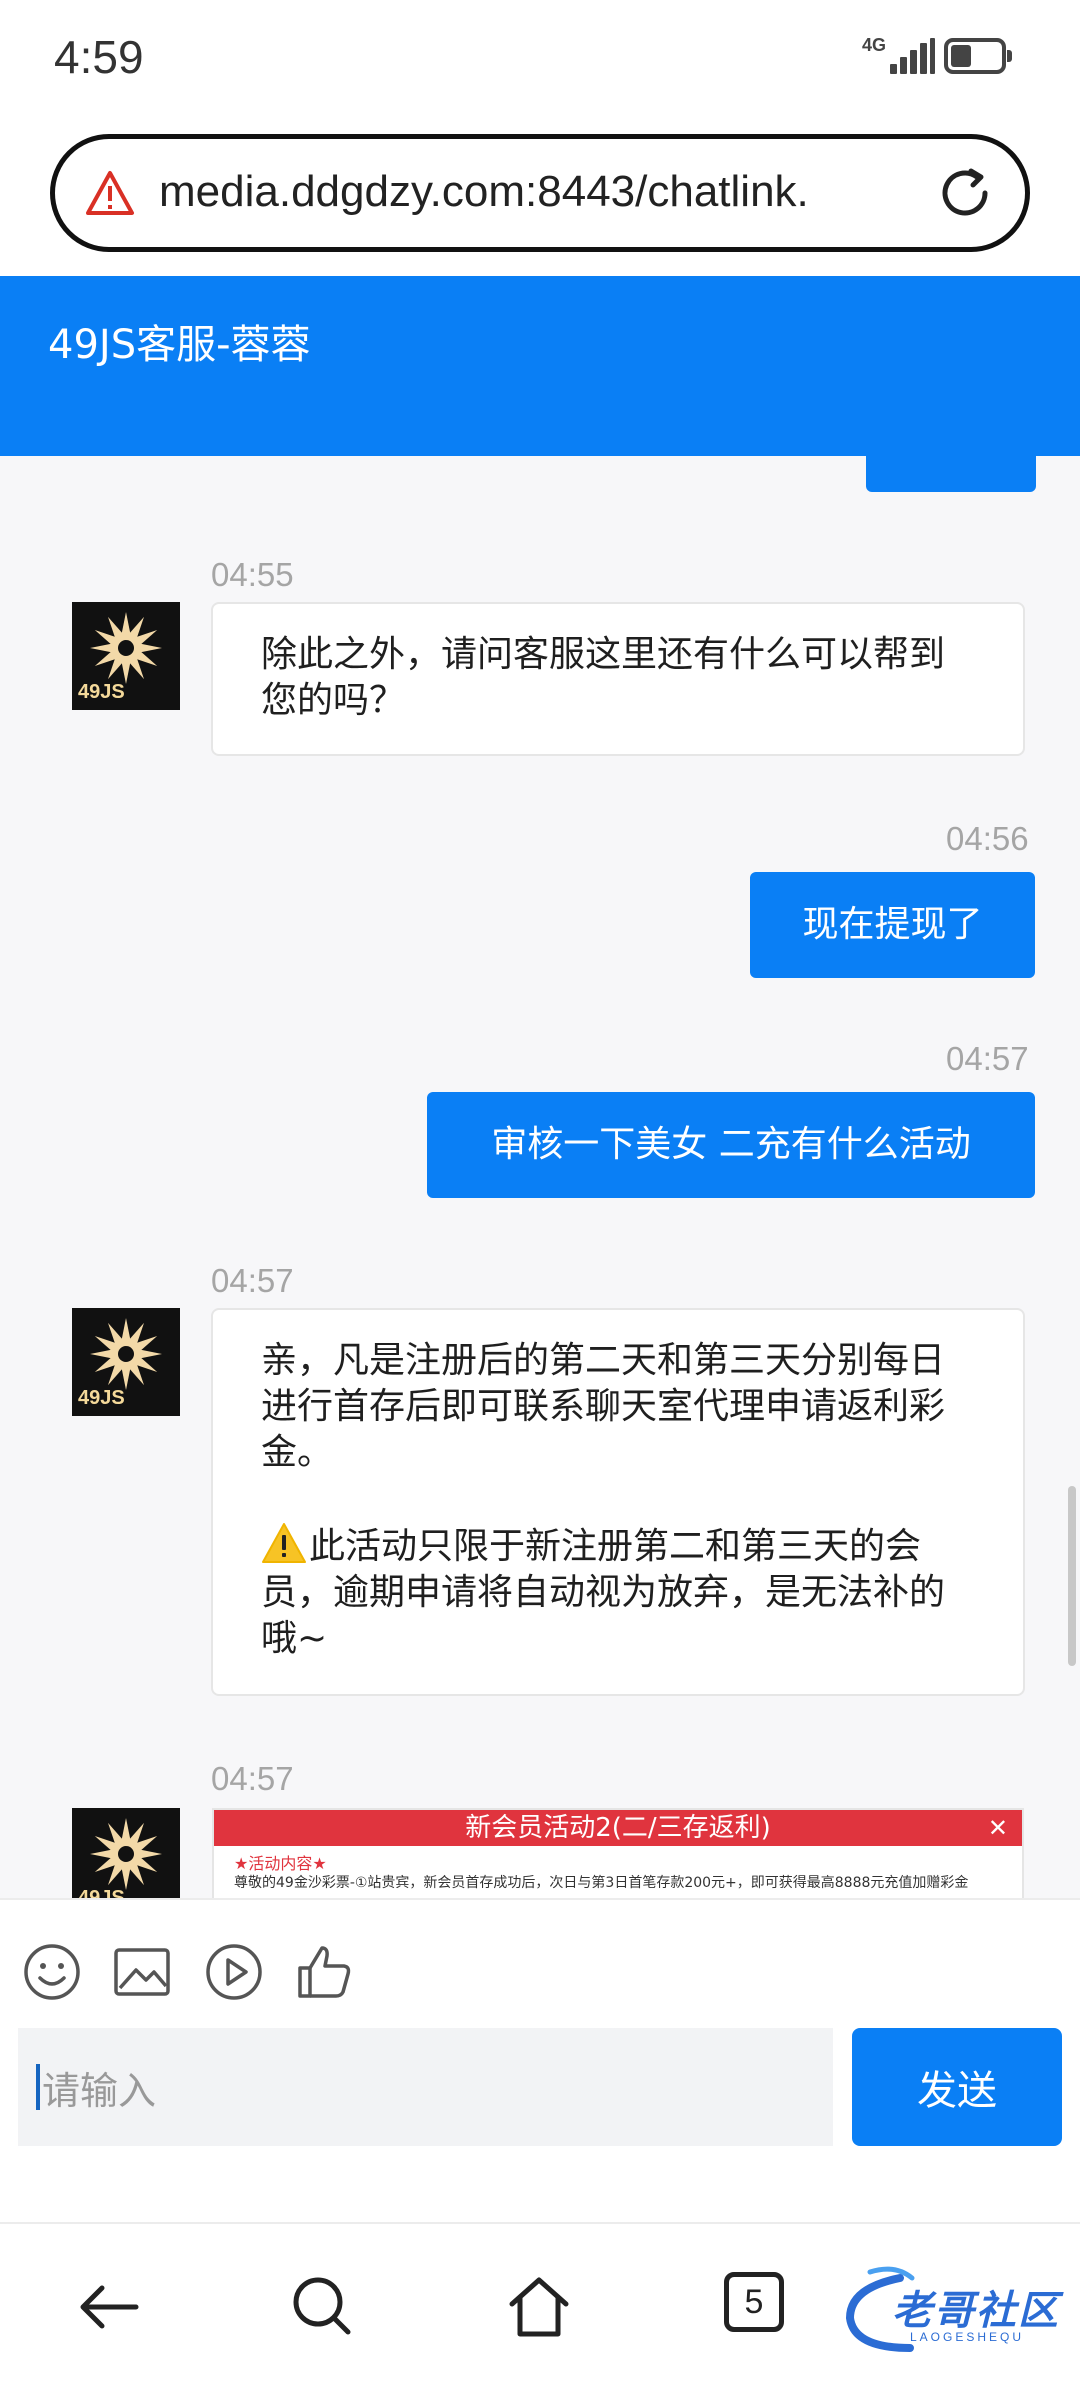 The height and width of the screenshot is (2388, 1080). I want to click on scrollbar-thumb, so click(1072, 1576).